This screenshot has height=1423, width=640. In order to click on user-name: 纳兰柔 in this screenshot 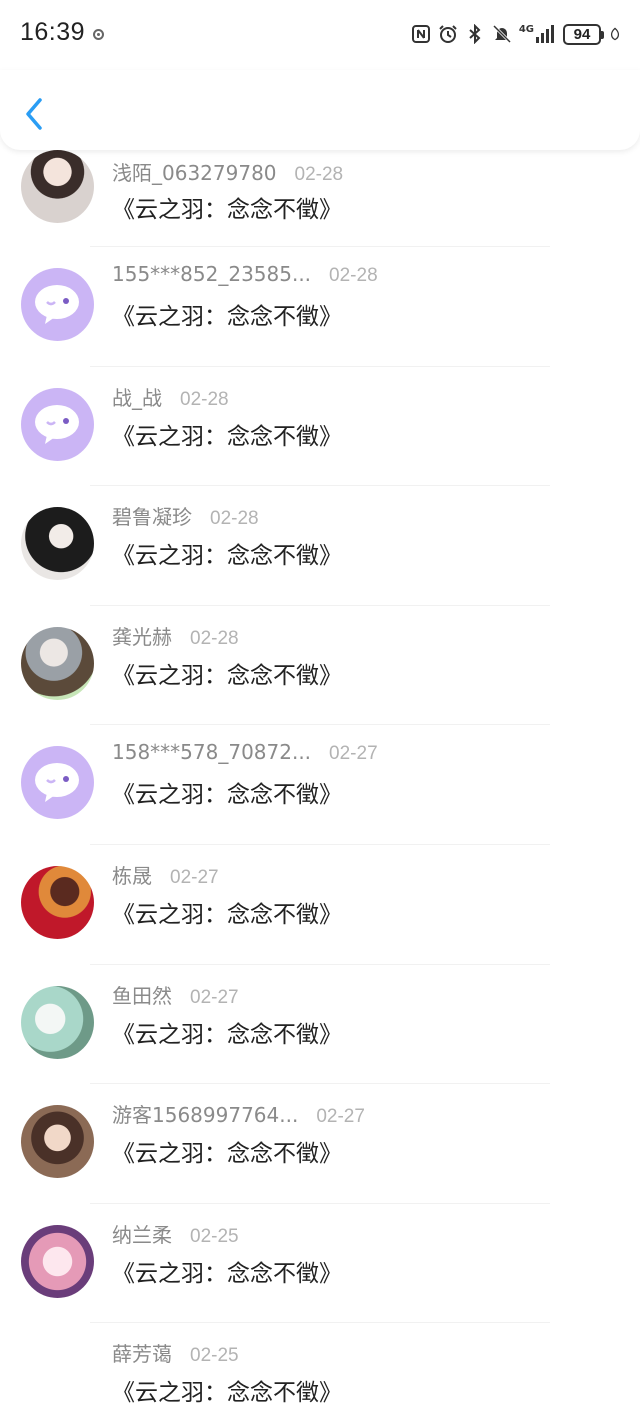, I will do `click(142, 1234)`.